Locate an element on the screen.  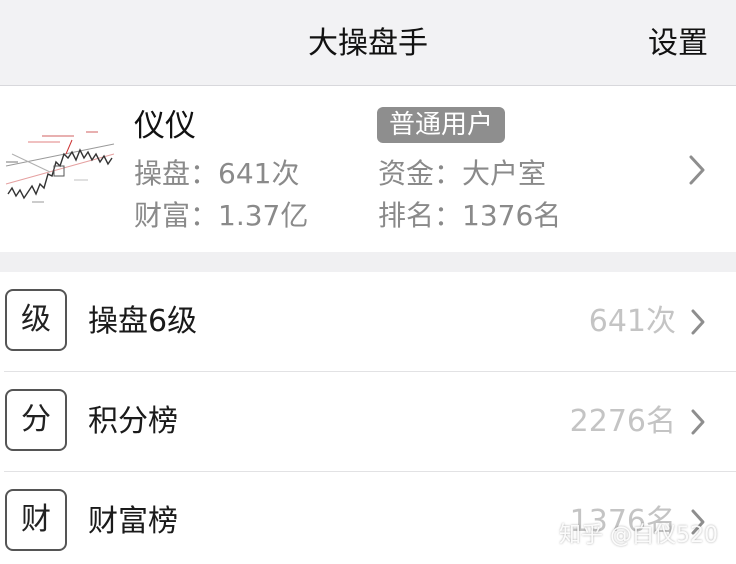
list-item-value: 641次 is located at coordinates (632, 321).